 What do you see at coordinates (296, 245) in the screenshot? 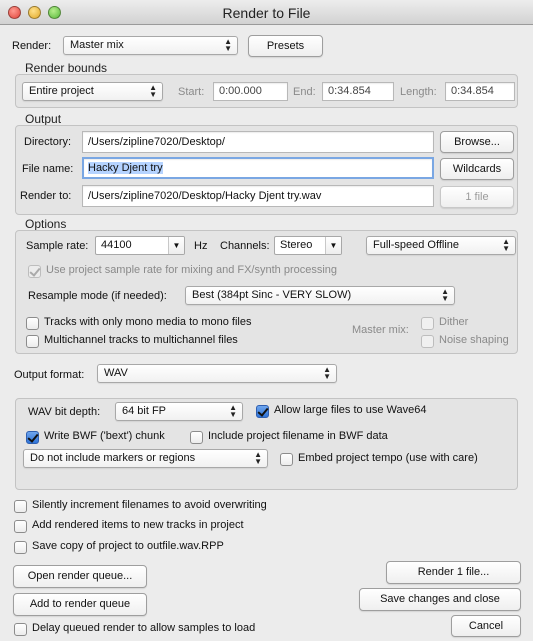
I see `channels-value: Stereo` at bounding box center [296, 245].